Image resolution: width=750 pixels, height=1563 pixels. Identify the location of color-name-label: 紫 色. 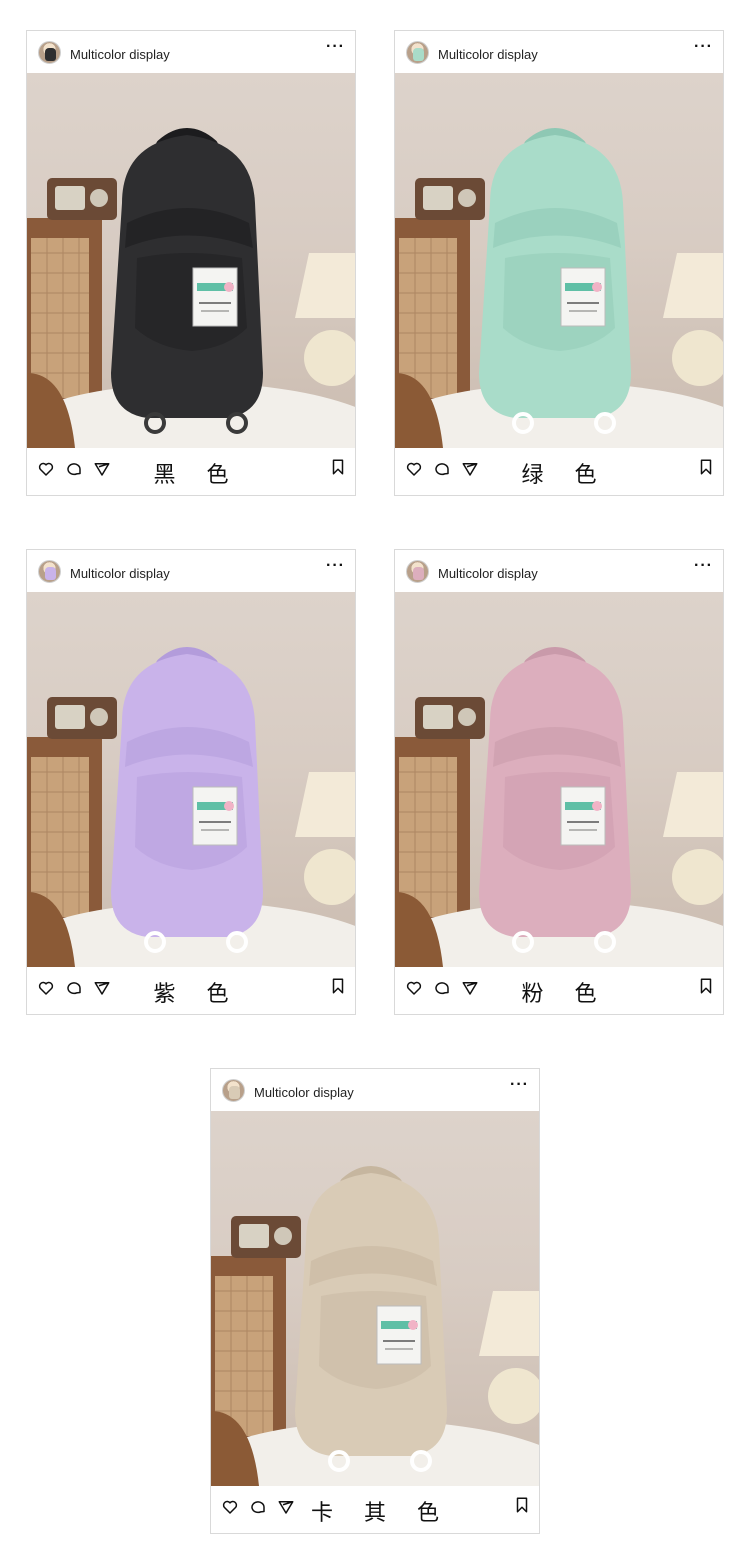
(197, 994).